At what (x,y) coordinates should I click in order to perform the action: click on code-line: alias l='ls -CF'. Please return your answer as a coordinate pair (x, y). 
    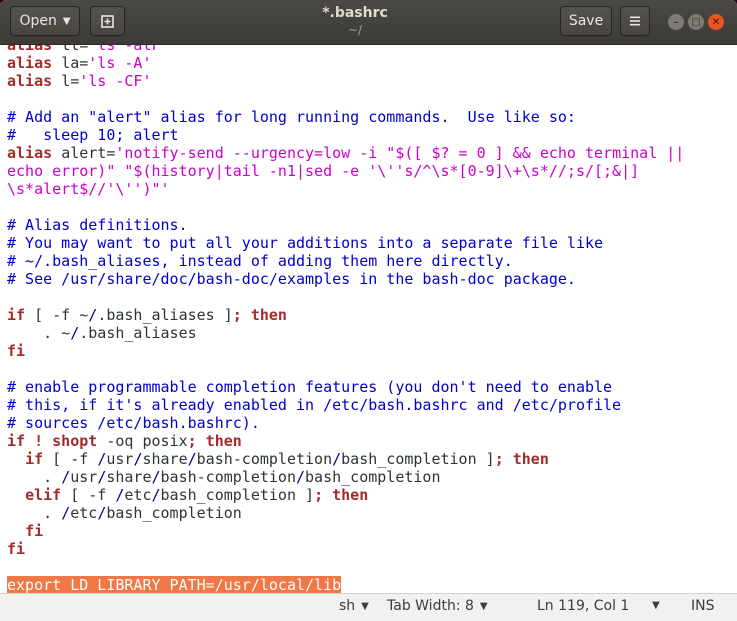
    Looking at the image, I should click on (345, 81).